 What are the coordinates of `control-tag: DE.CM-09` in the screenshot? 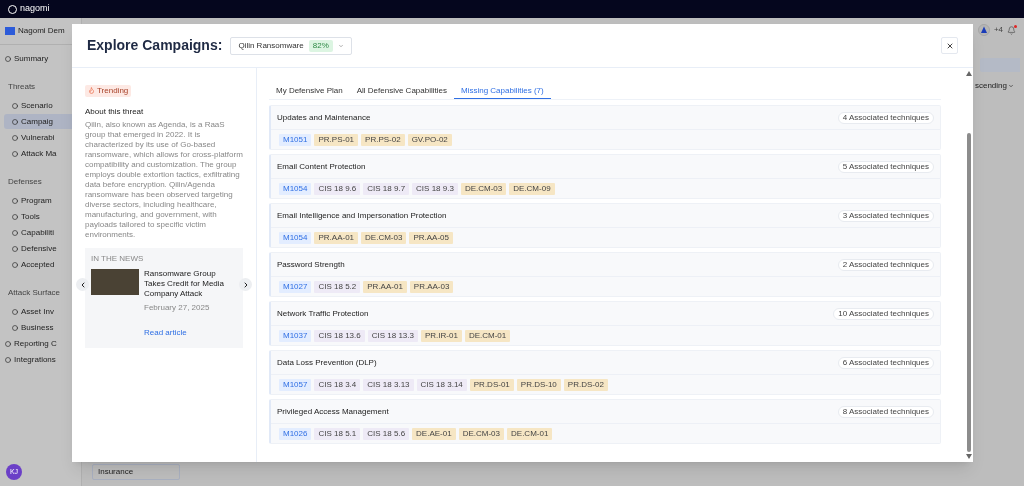 It's located at (532, 188).